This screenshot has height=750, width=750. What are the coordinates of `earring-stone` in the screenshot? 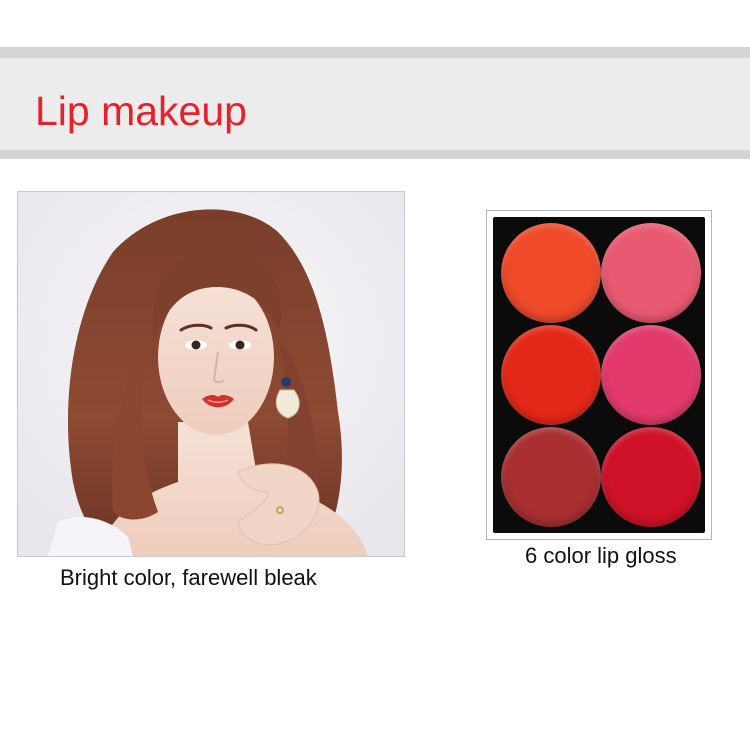 It's located at (286, 382).